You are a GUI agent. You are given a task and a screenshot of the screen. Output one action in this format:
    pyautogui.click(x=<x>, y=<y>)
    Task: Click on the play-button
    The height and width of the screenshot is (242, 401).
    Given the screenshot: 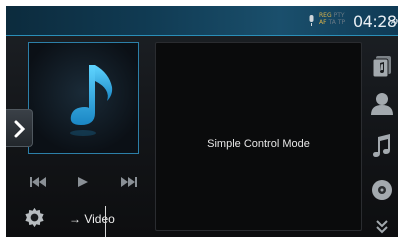 What is the action you would take?
    pyautogui.click(x=83, y=182)
    